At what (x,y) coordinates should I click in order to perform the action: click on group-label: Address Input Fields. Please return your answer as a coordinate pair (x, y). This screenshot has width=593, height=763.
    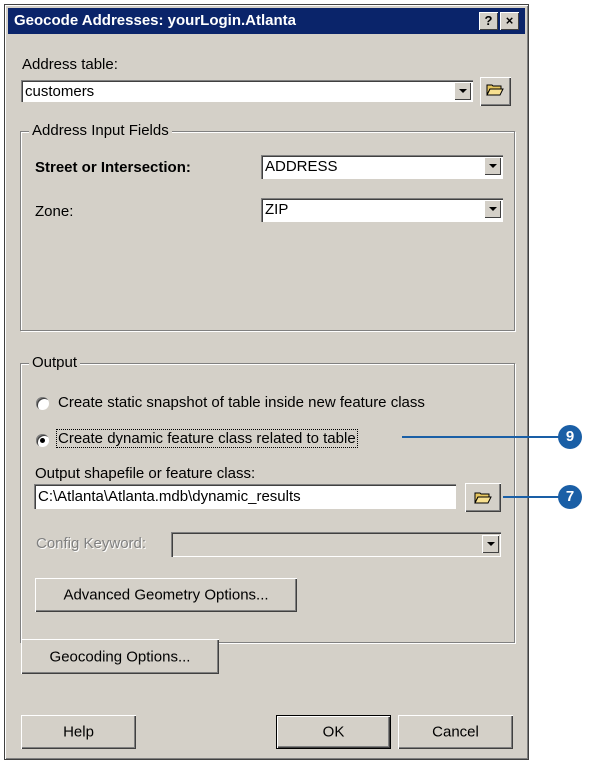
    Looking at the image, I should click on (100, 130).